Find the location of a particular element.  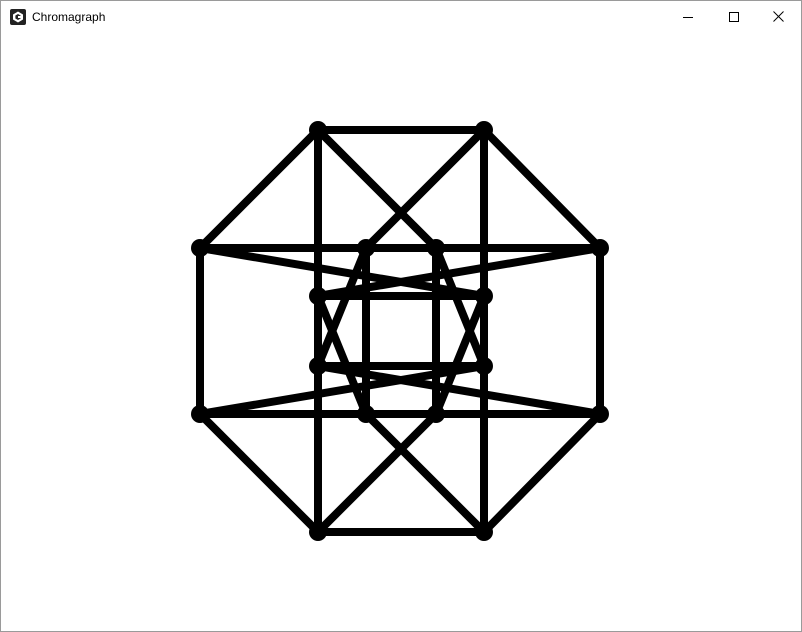

window-title: Chromagraph is located at coordinates (69, 17).